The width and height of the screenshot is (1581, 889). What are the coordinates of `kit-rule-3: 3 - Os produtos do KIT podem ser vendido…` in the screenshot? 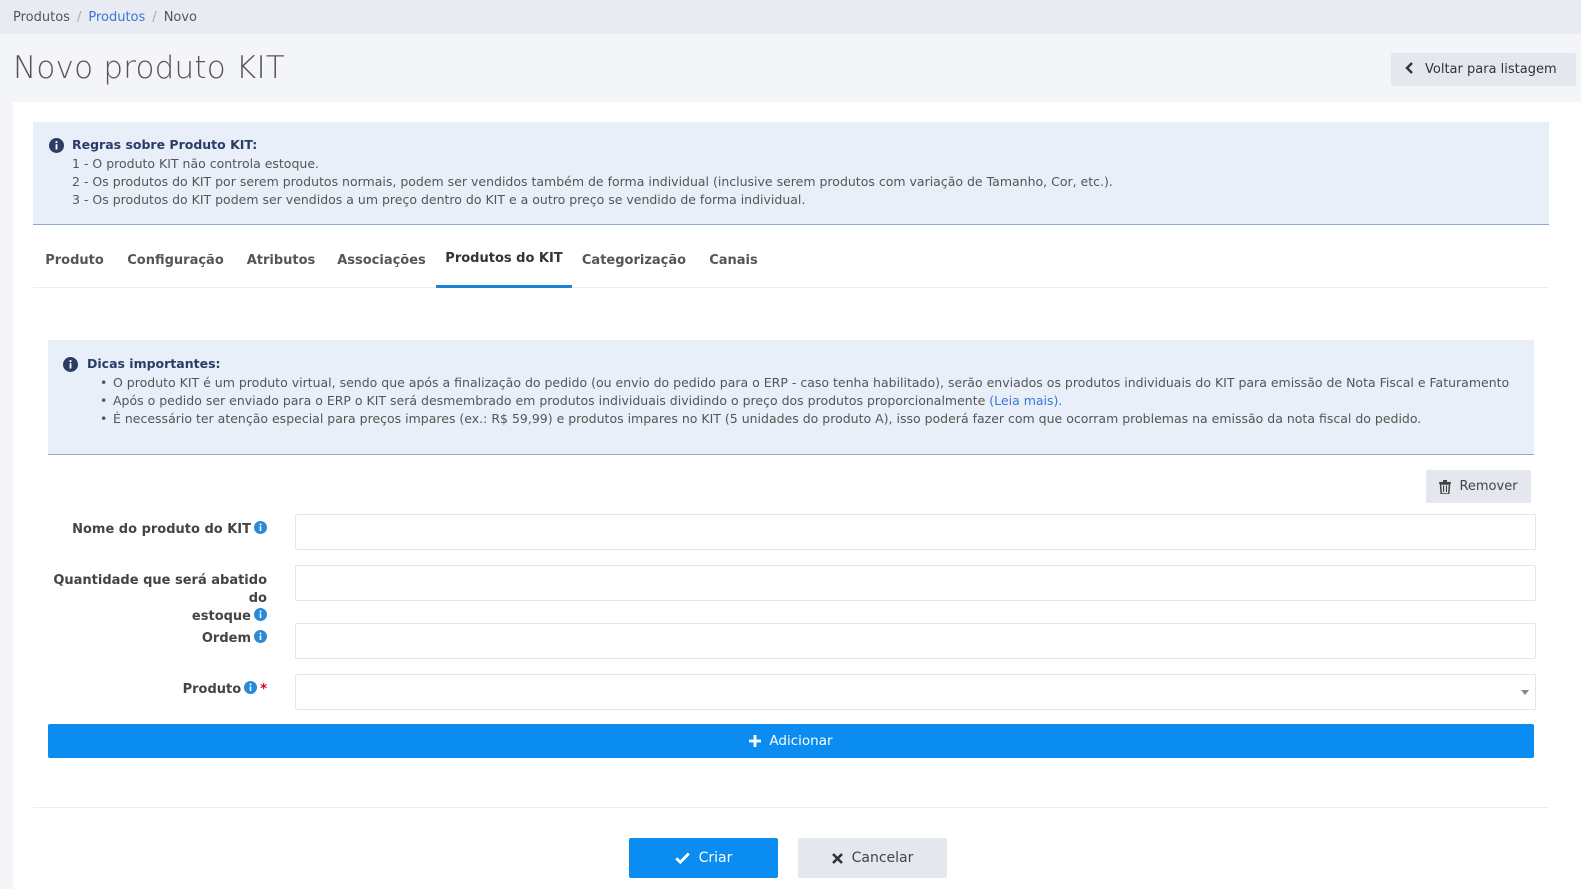 It's located at (439, 199).